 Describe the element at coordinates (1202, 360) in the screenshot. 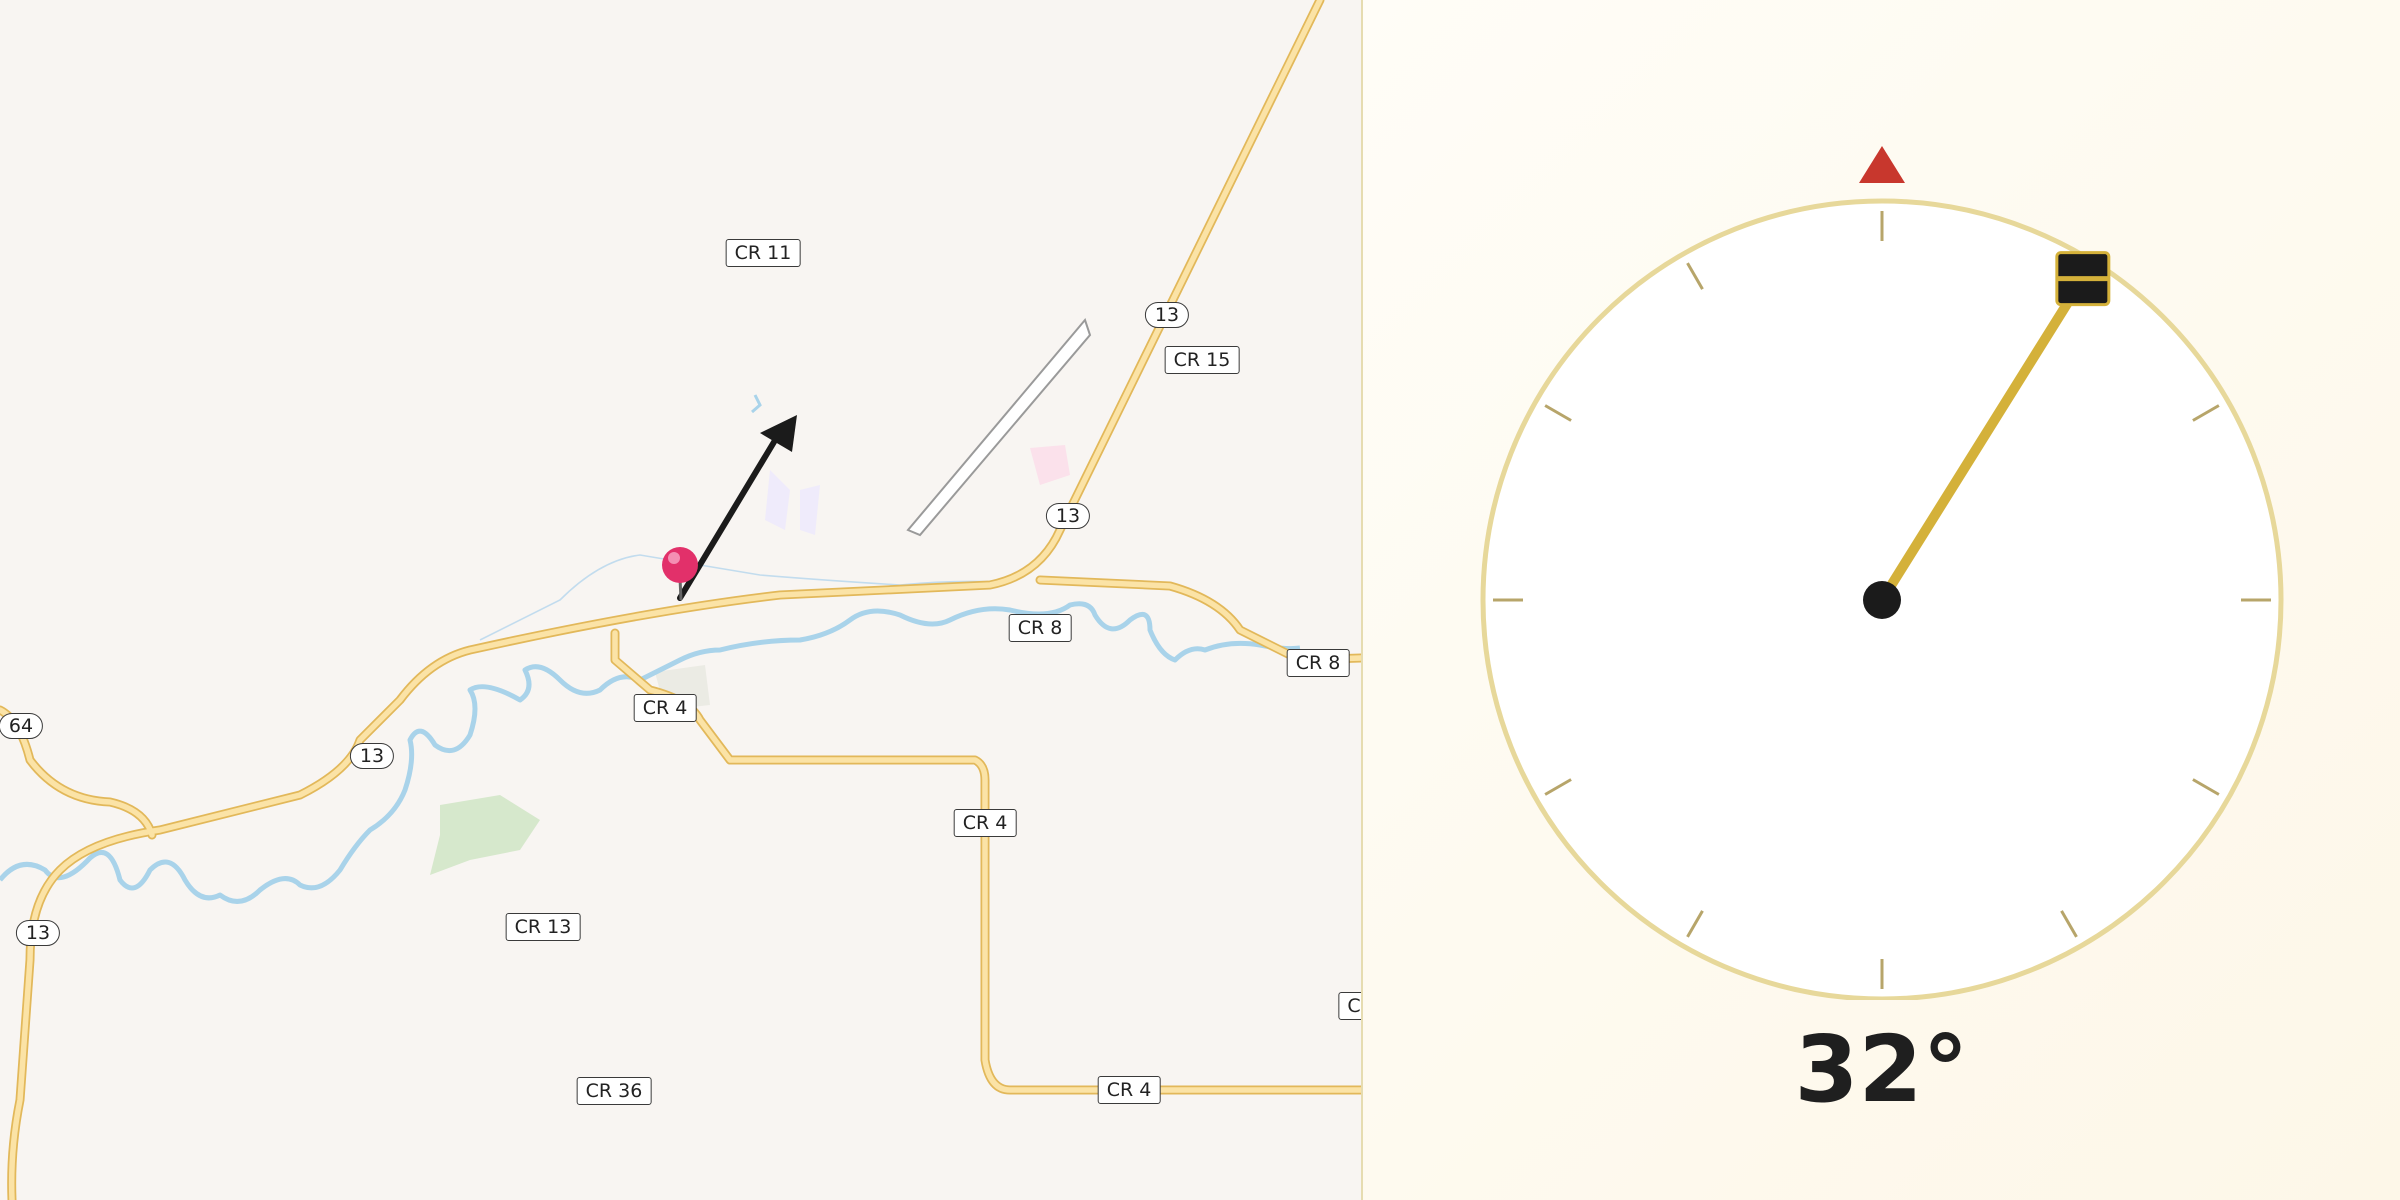

I see `road-label-cr15: CR 15` at that location.